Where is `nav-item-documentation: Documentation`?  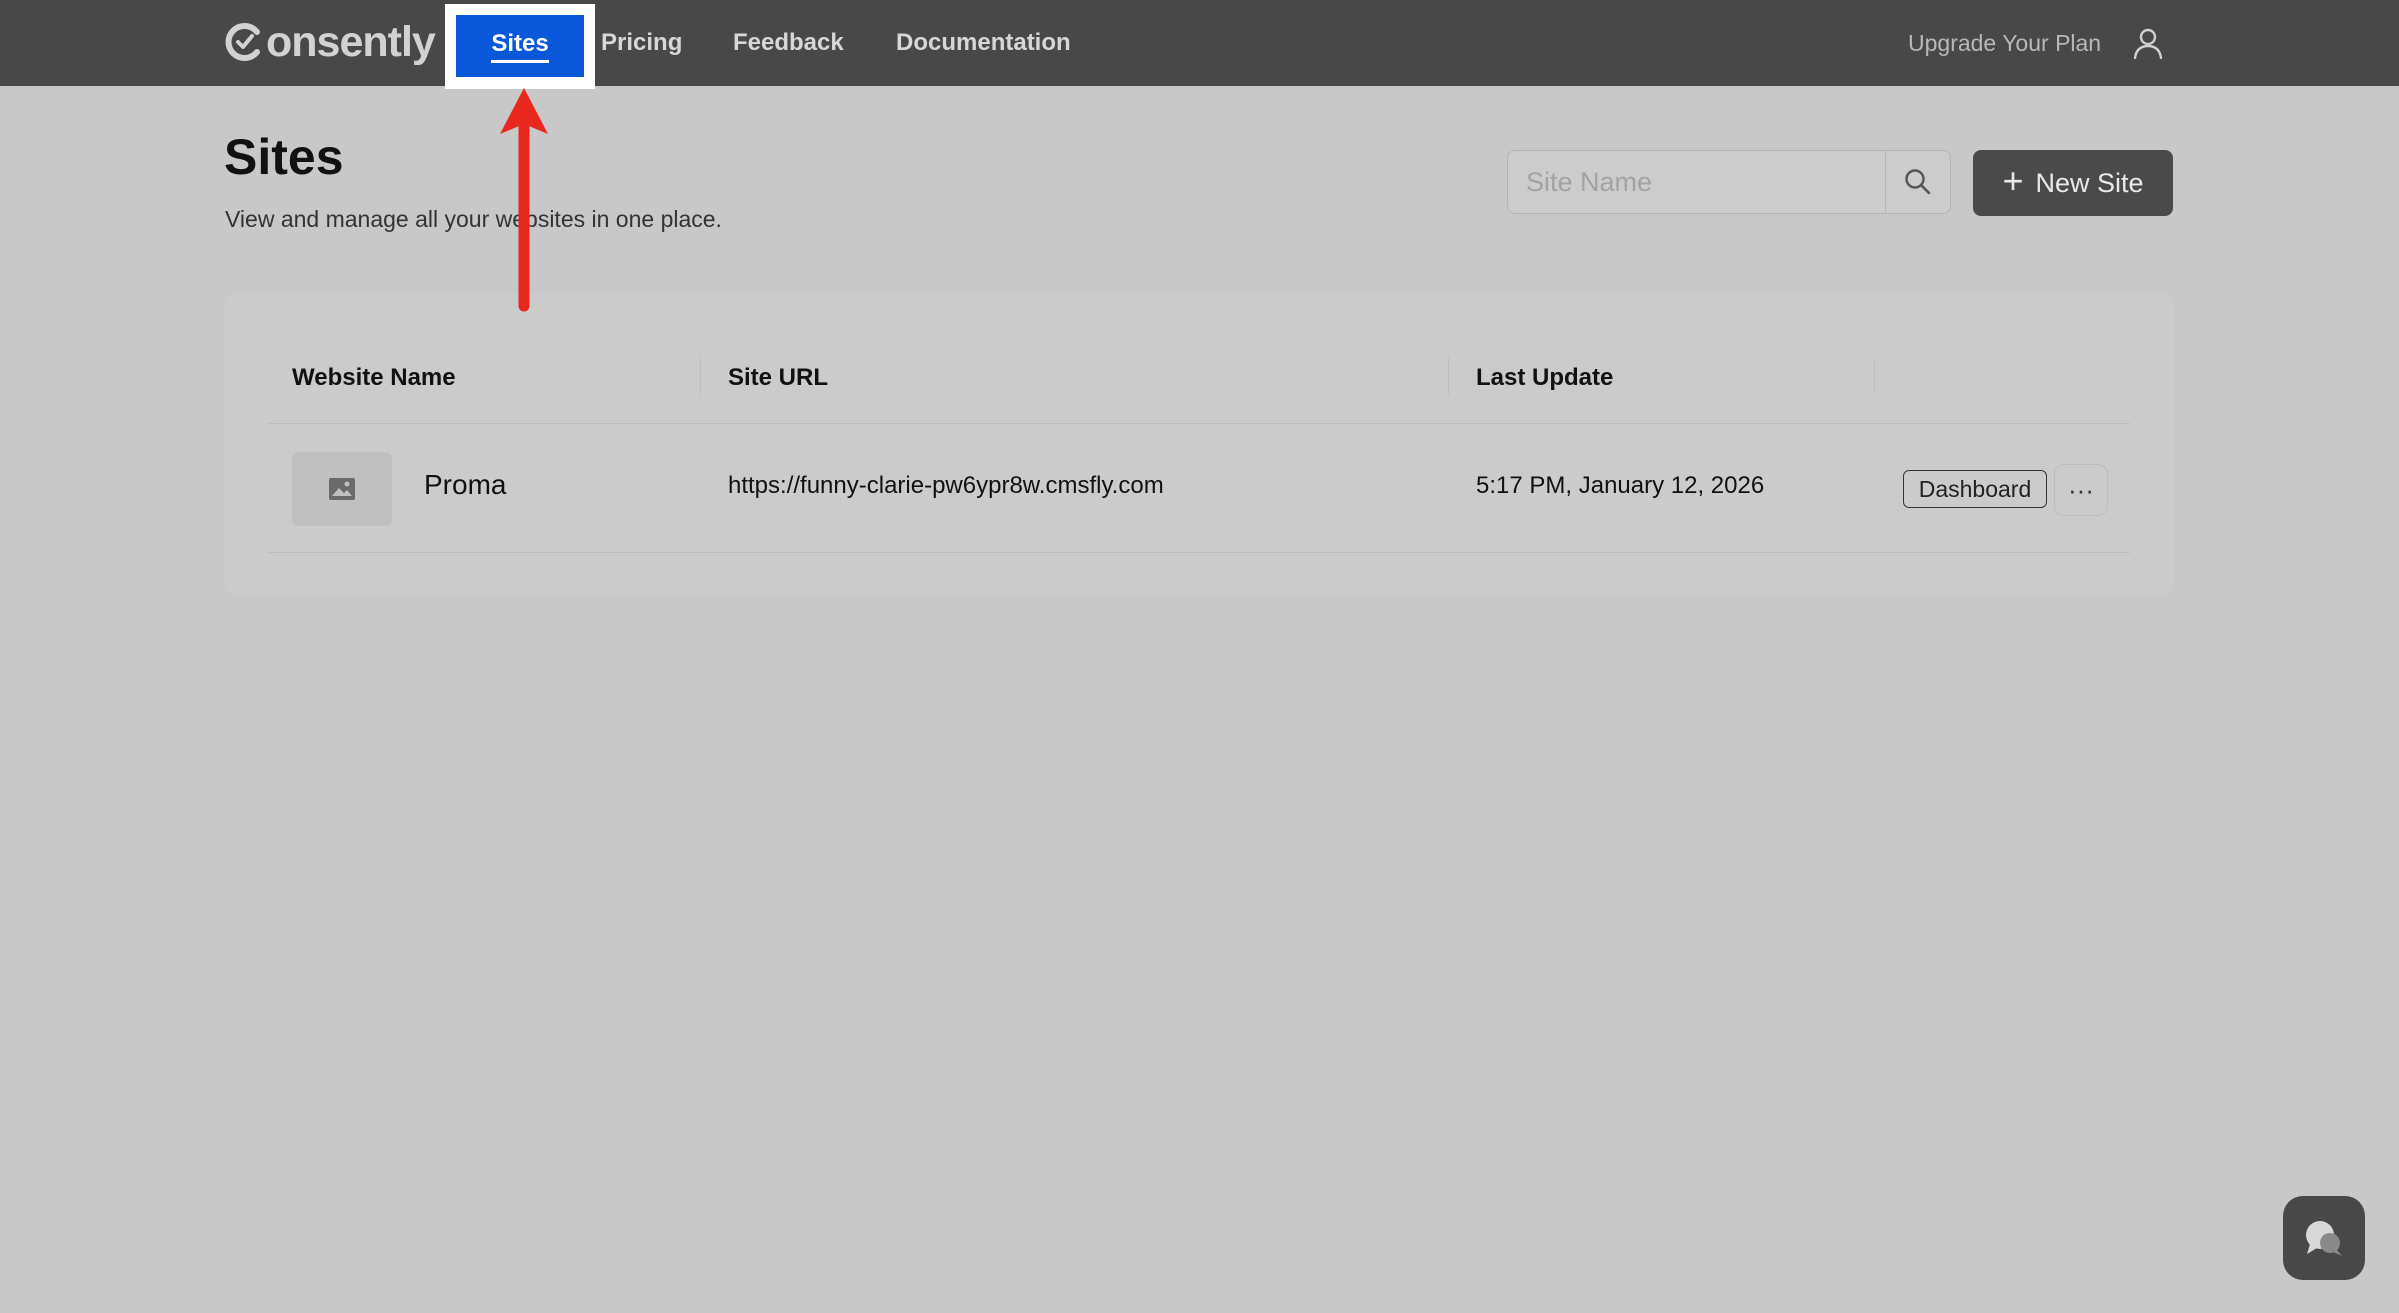
nav-item-documentation: Documentation is located at coordinates (983, 43).